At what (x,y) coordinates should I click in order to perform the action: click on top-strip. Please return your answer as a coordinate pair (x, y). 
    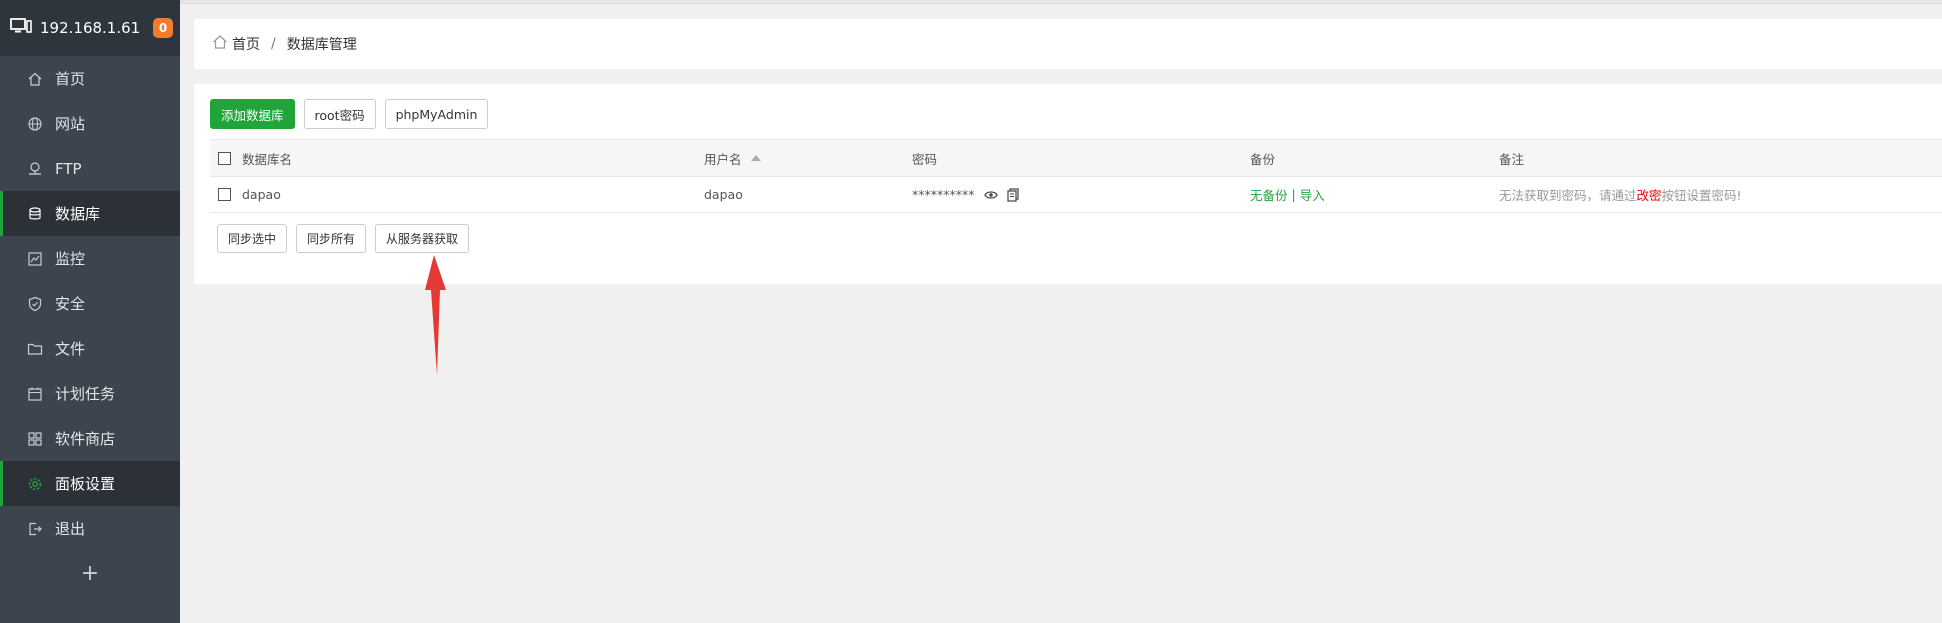
    Looking at the image, I should click on (1061, 2).